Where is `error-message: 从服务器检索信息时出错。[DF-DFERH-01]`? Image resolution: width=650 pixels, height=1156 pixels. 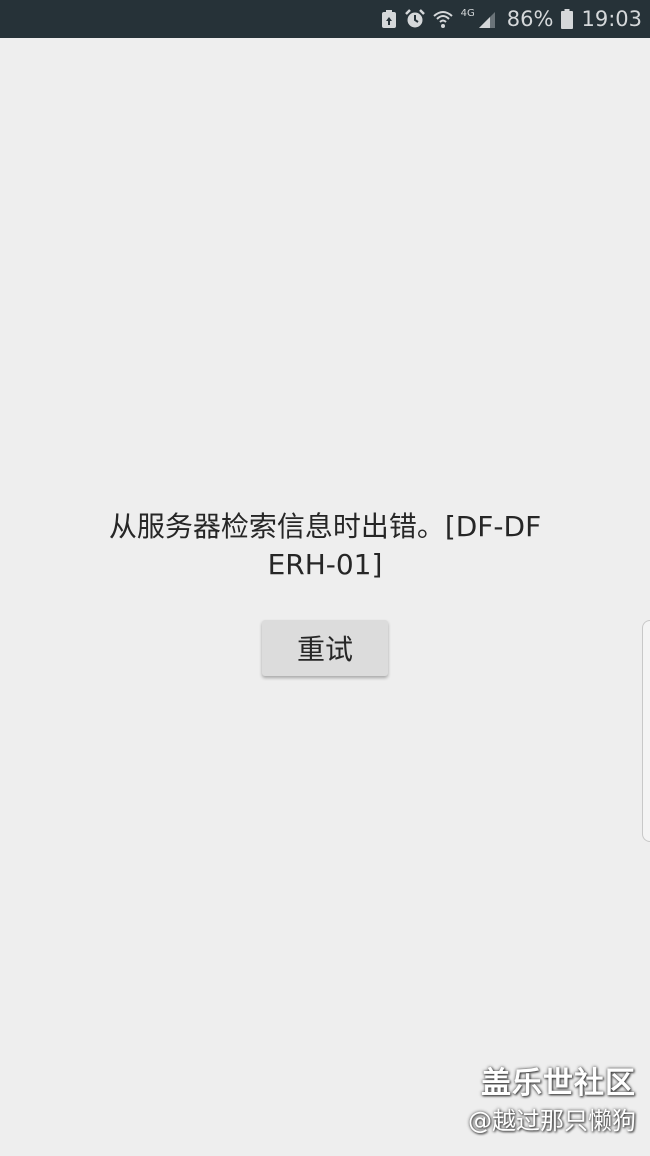
error-message: 从服务器检索信息时出错。[DF-DFERH-01] is located at coordinates (325, 545).